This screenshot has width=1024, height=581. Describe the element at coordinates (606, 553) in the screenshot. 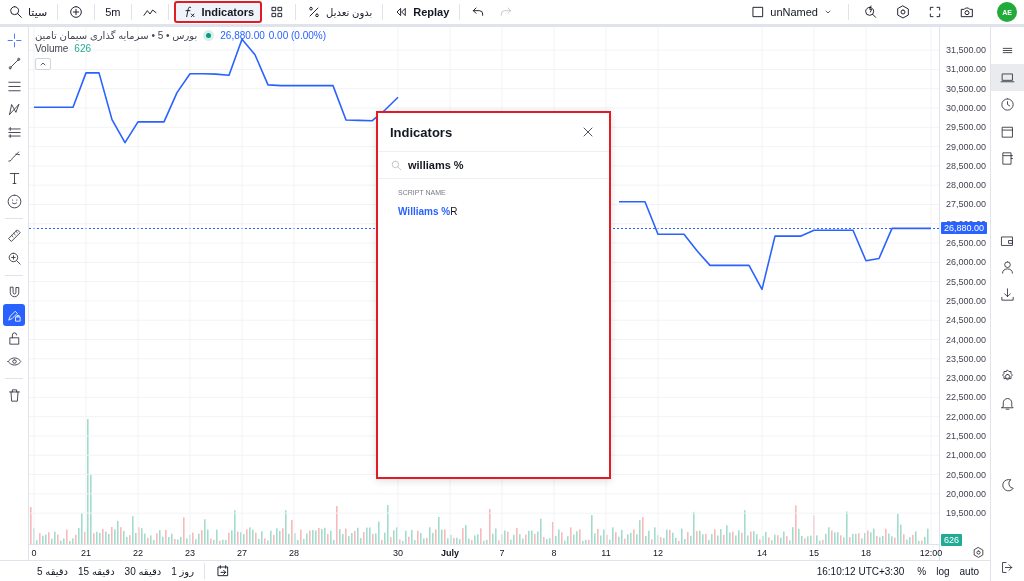

I see `time-axis-label: 11` at that location.